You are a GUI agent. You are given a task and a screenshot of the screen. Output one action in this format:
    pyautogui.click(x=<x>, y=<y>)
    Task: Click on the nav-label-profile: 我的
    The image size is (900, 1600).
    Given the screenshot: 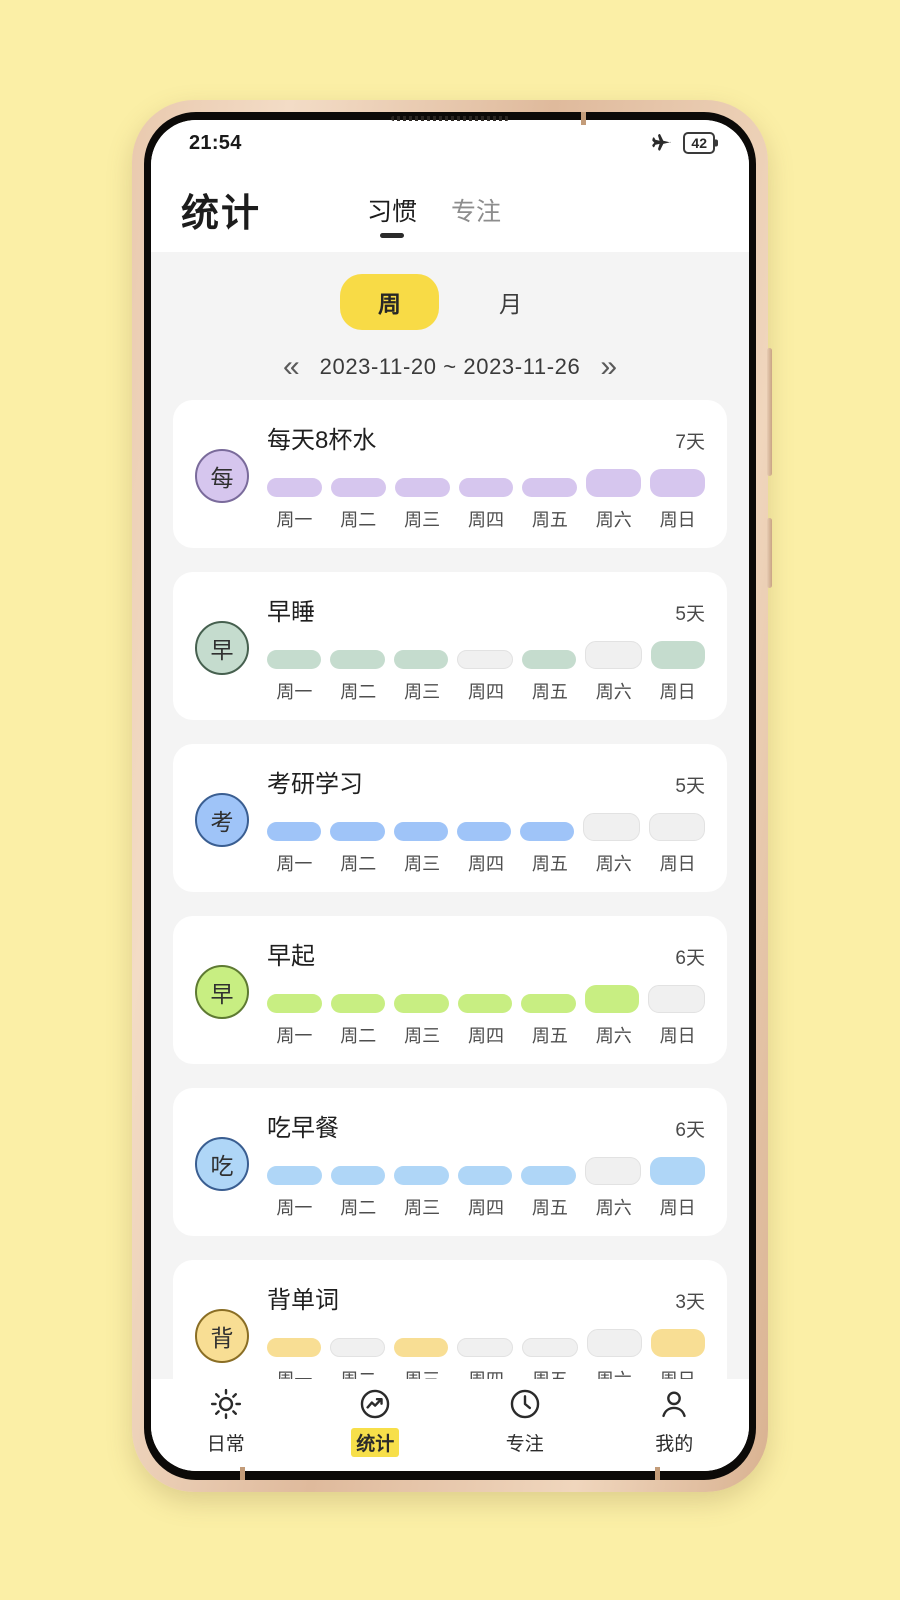 What is the action you would take?
    pyautogui.click(x=674, y=1444)
    